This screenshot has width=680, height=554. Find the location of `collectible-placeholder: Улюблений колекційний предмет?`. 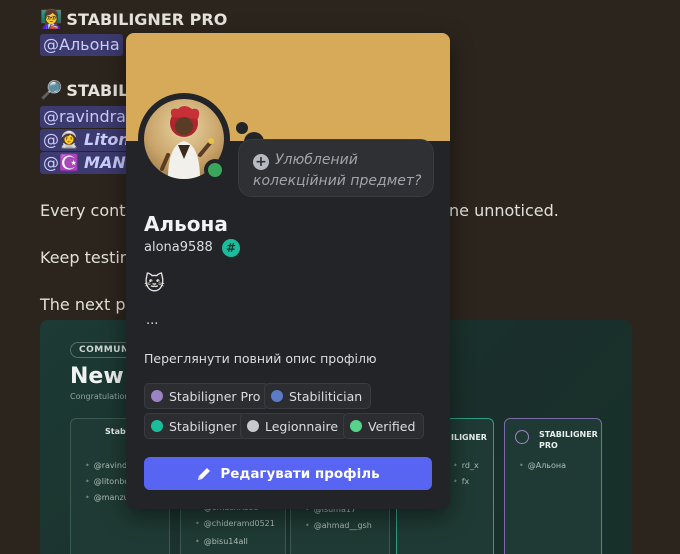

collectible-placeholder: Улюблений колекційний предмет? is located at coordinates (337, 170).